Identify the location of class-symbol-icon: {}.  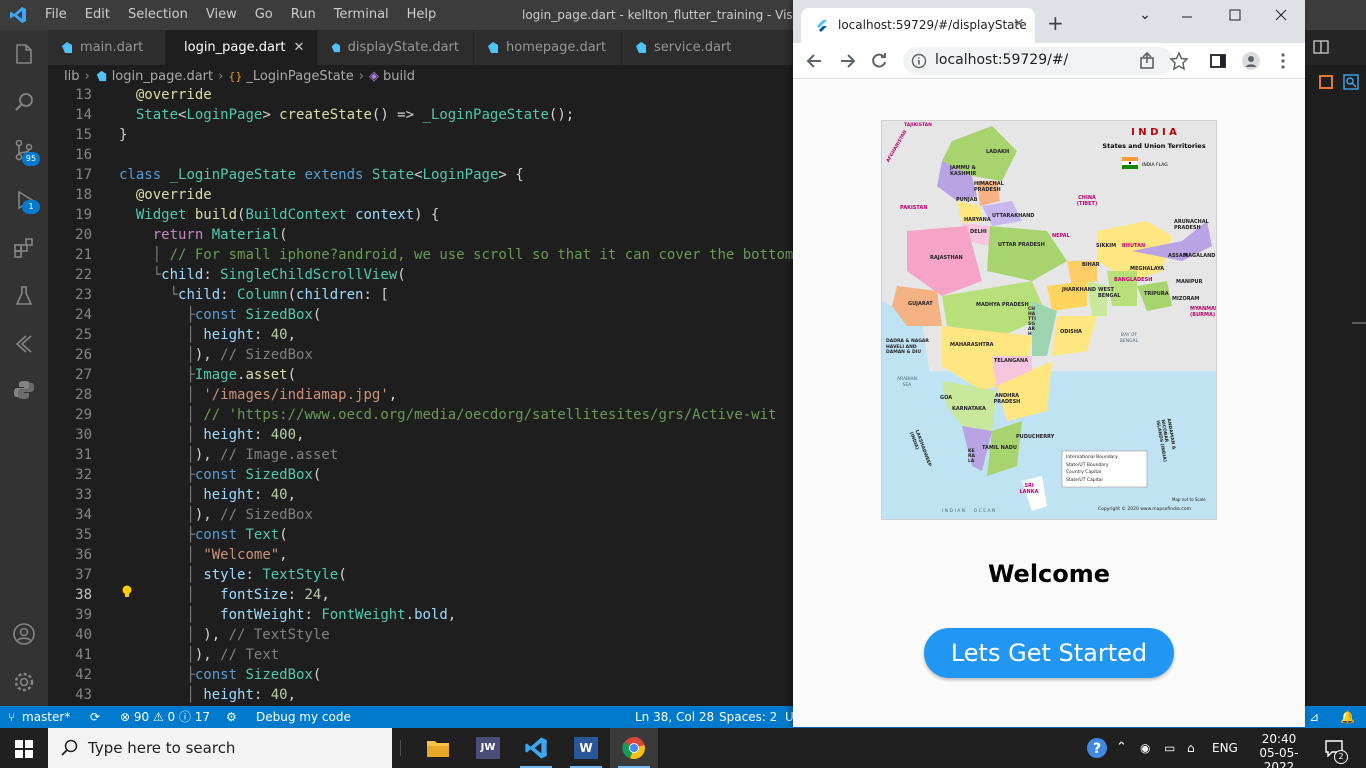
(235, 76).